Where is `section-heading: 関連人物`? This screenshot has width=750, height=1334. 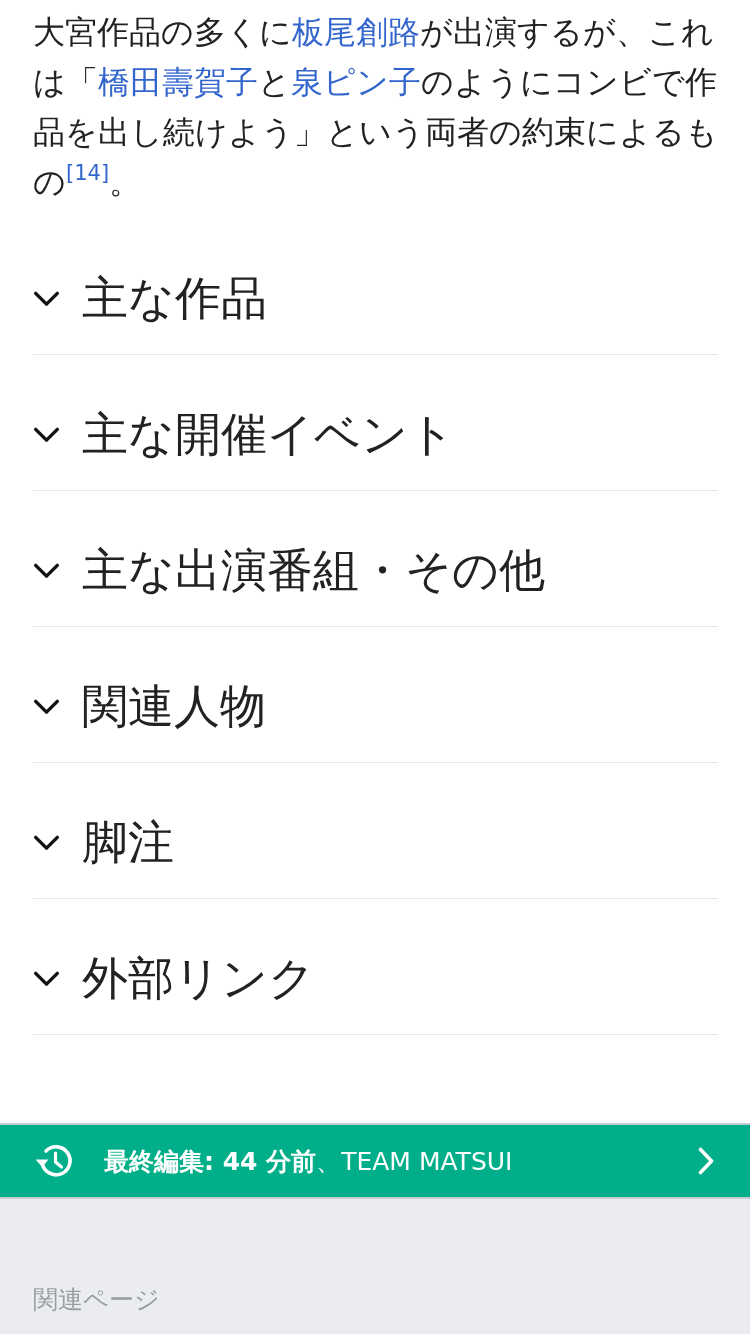
section-heading: 関連人物 is located at coordinates (375, 694).